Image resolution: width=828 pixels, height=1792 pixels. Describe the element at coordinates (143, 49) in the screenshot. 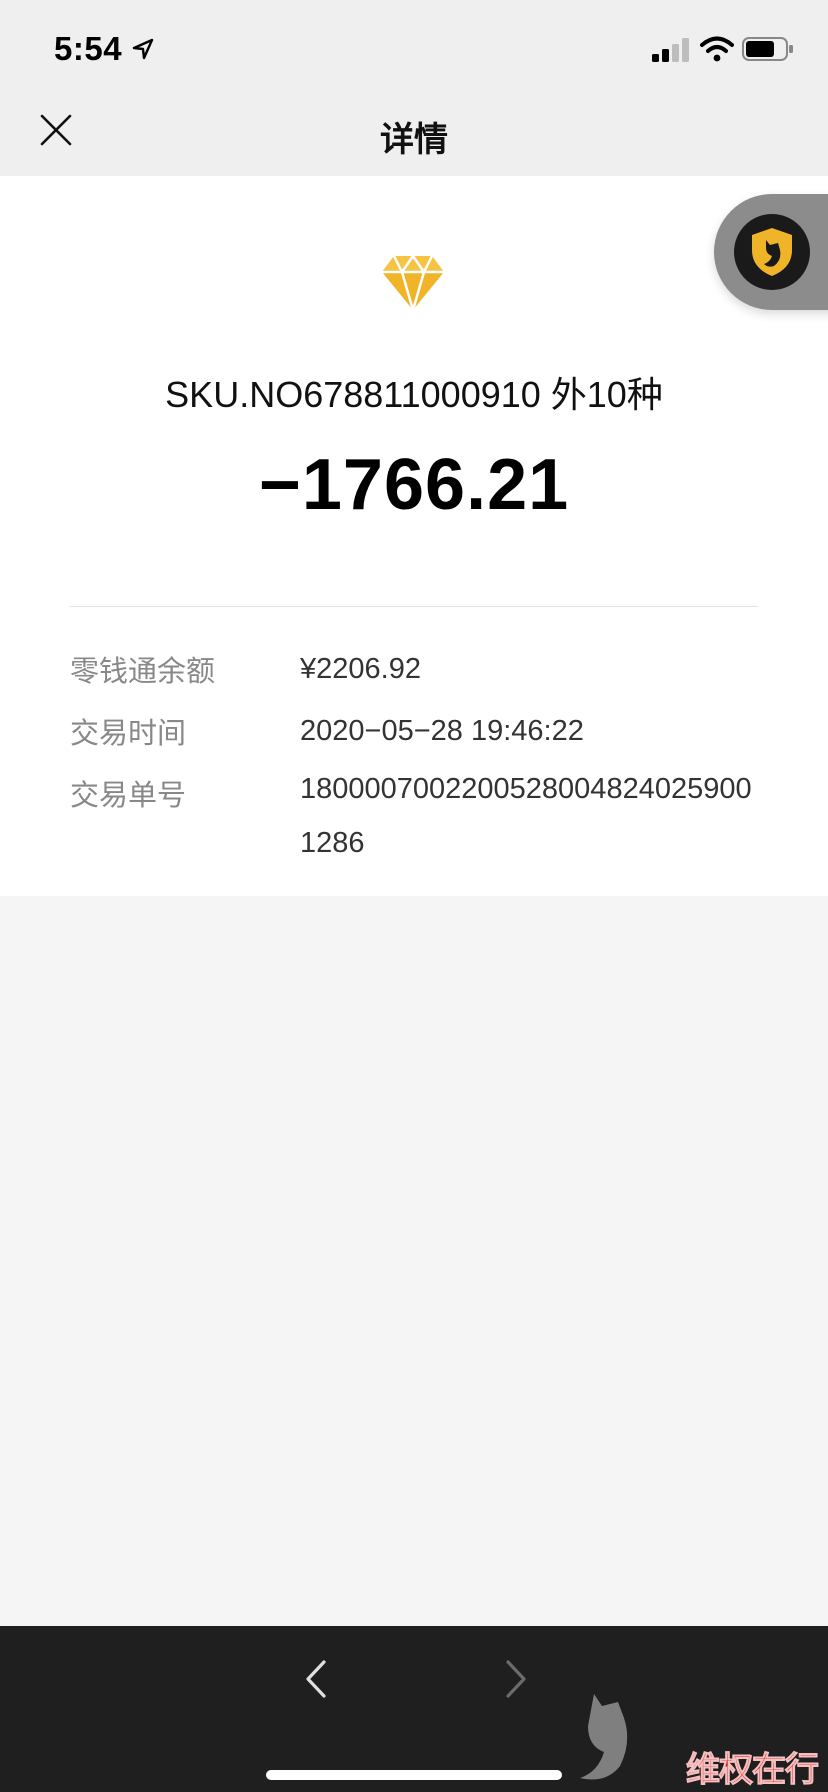

I see `location-arrow-icon` at that location.